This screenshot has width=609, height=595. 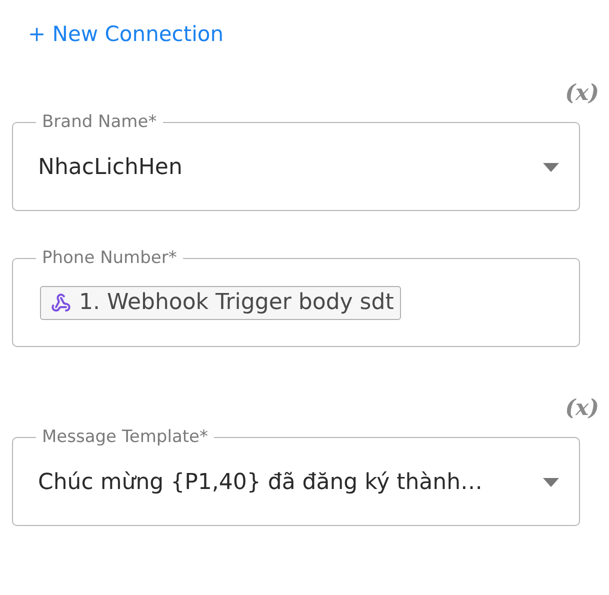 What do you see at coordinates (61, 302) in the screenshot?
I see `webhook-icon` at bounding box center [61, 302].